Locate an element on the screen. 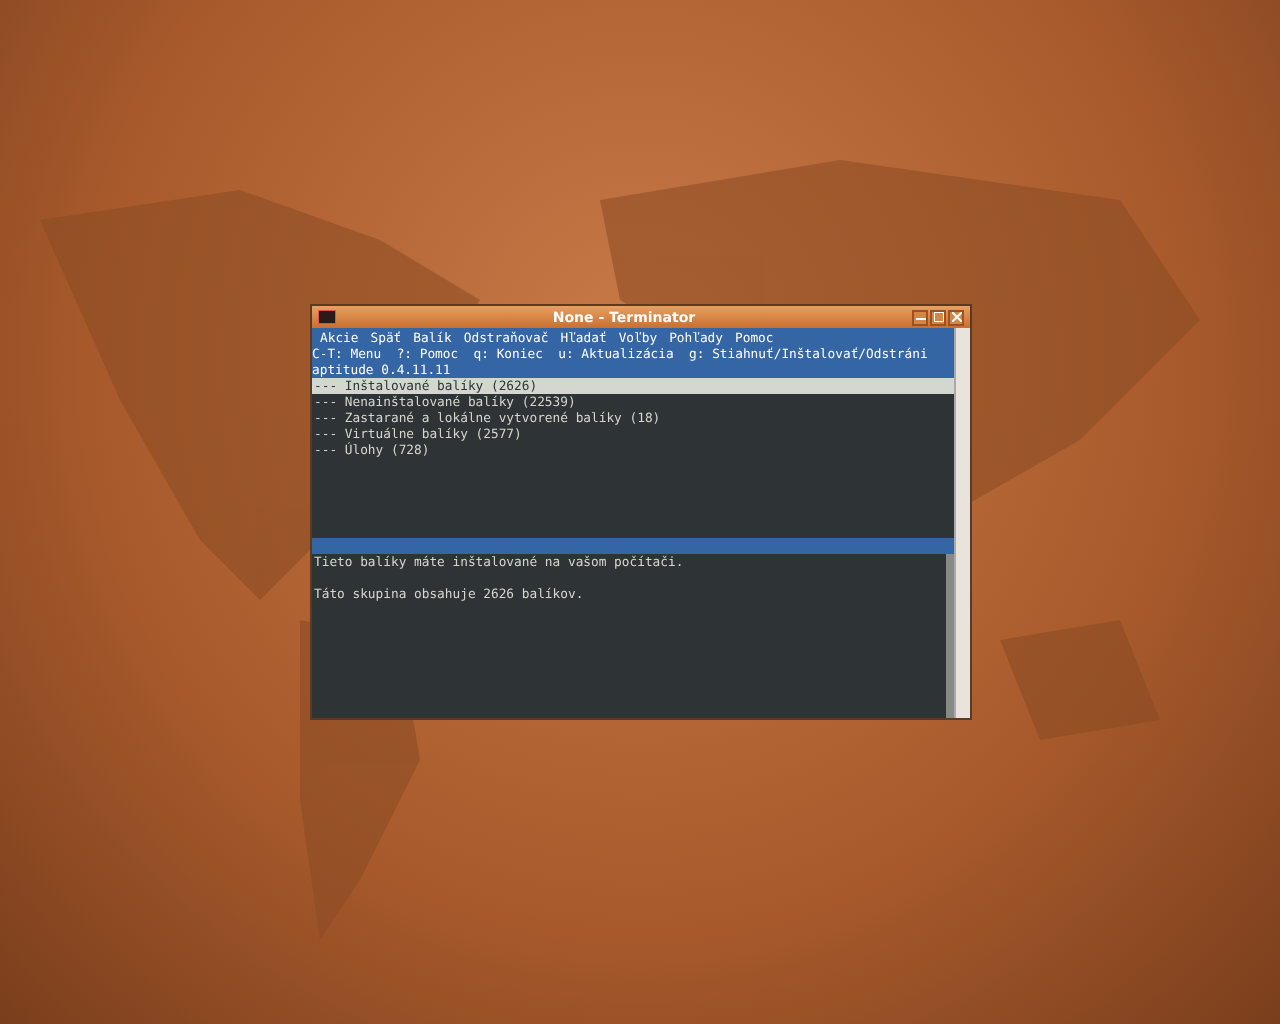  close-button is located at coordinates (956, 317).